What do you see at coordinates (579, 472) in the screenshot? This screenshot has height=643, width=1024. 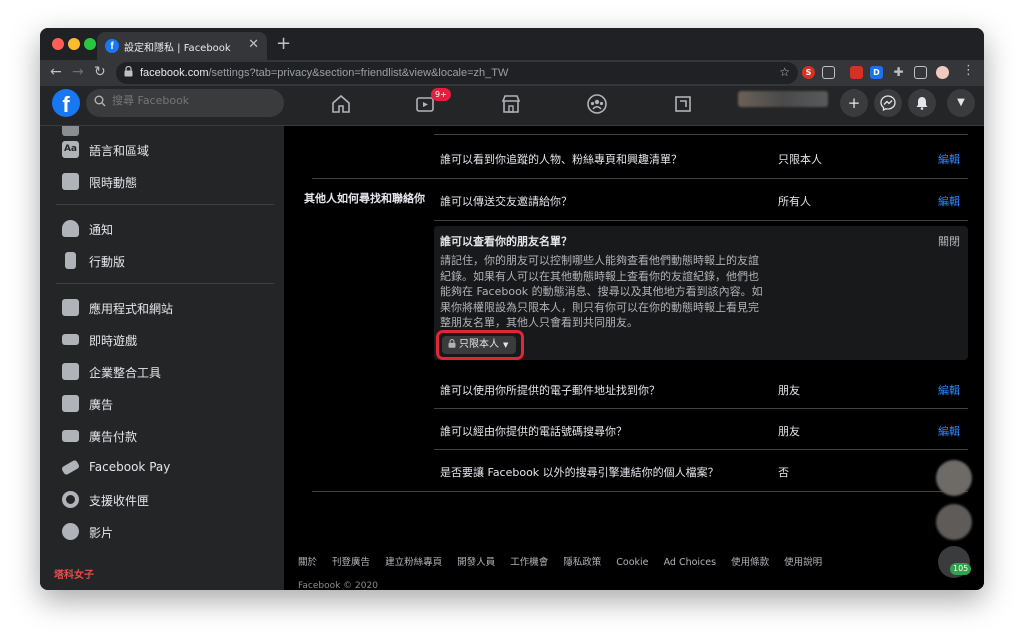 I see `search-engine-question: 是否要讓 Facebook 以外的搜尋引擎連結你的個人檔案？` at bounding box center [579, 472].